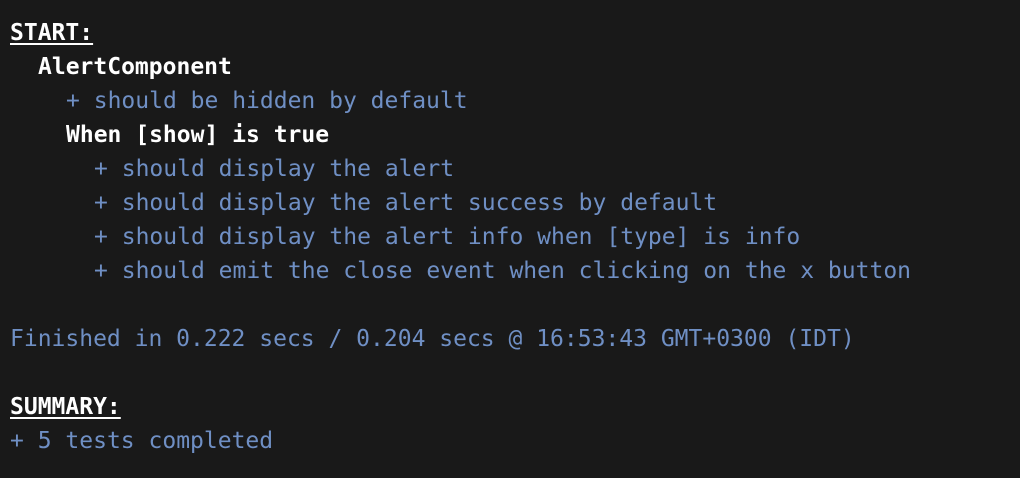 This screenshot has width=1020, height=478. Describe the element at coordinates (510, 101) in the screenshot. I see `spec-line: + should be hidden by default` at that location.